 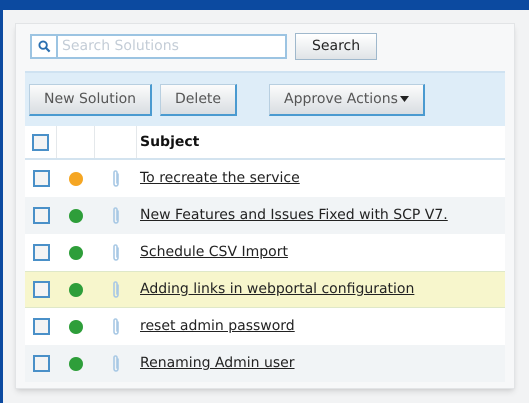 What do you see at coordinates (44, 46) in the screenshot?
I see `search-icon` at bounding box center [44, 46].